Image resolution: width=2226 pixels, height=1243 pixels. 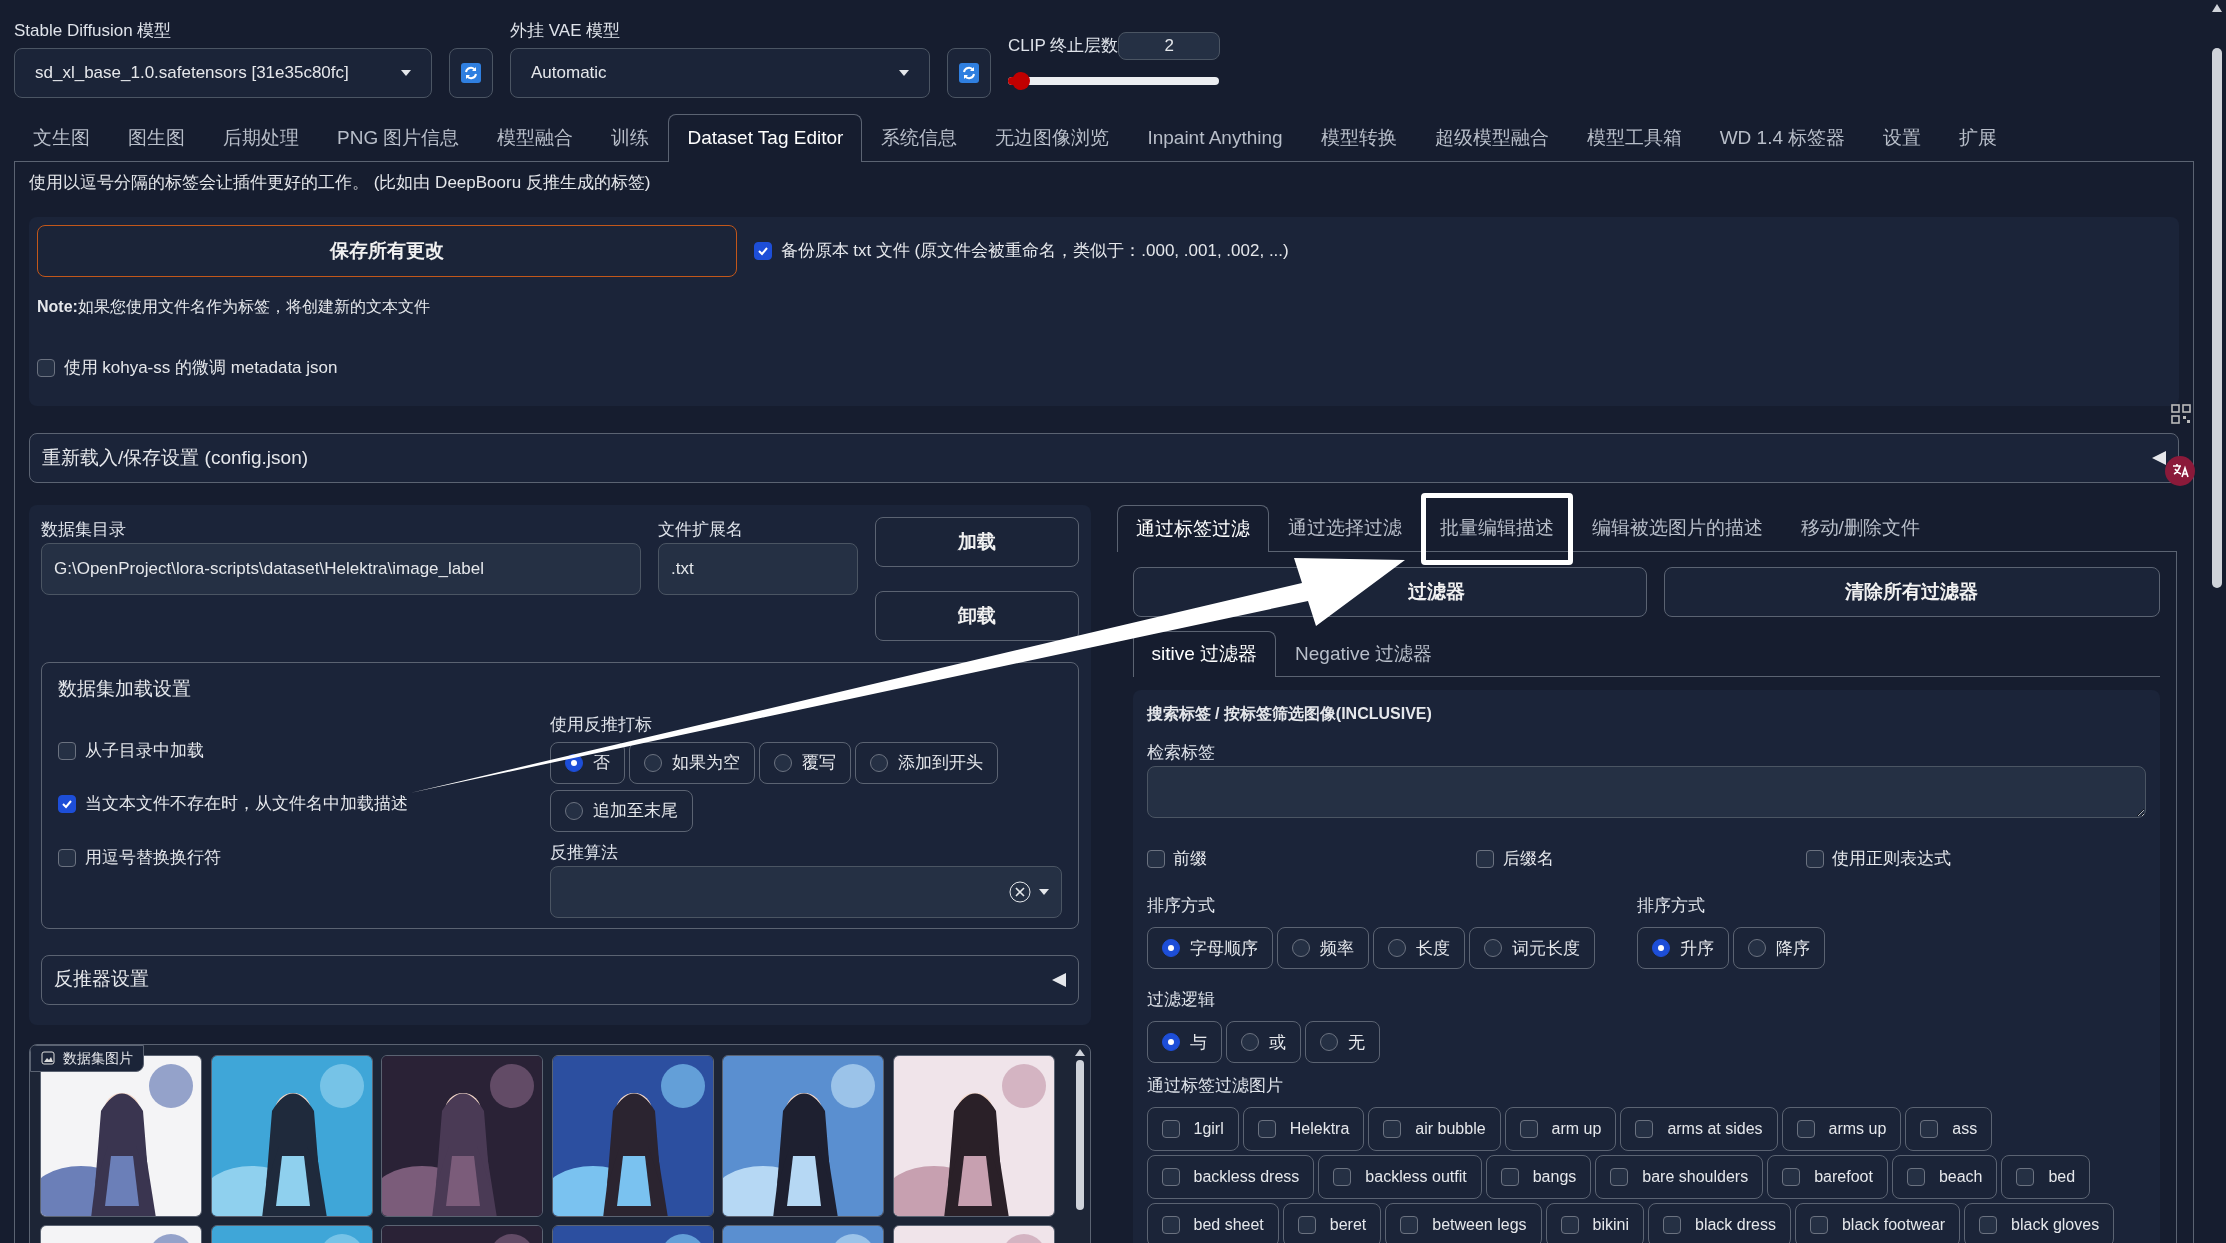 What do you see at coordinates (1204, 654) in the screenshot?
I see `tab: sitive 过滤器` at bounding box center [1204, 654].